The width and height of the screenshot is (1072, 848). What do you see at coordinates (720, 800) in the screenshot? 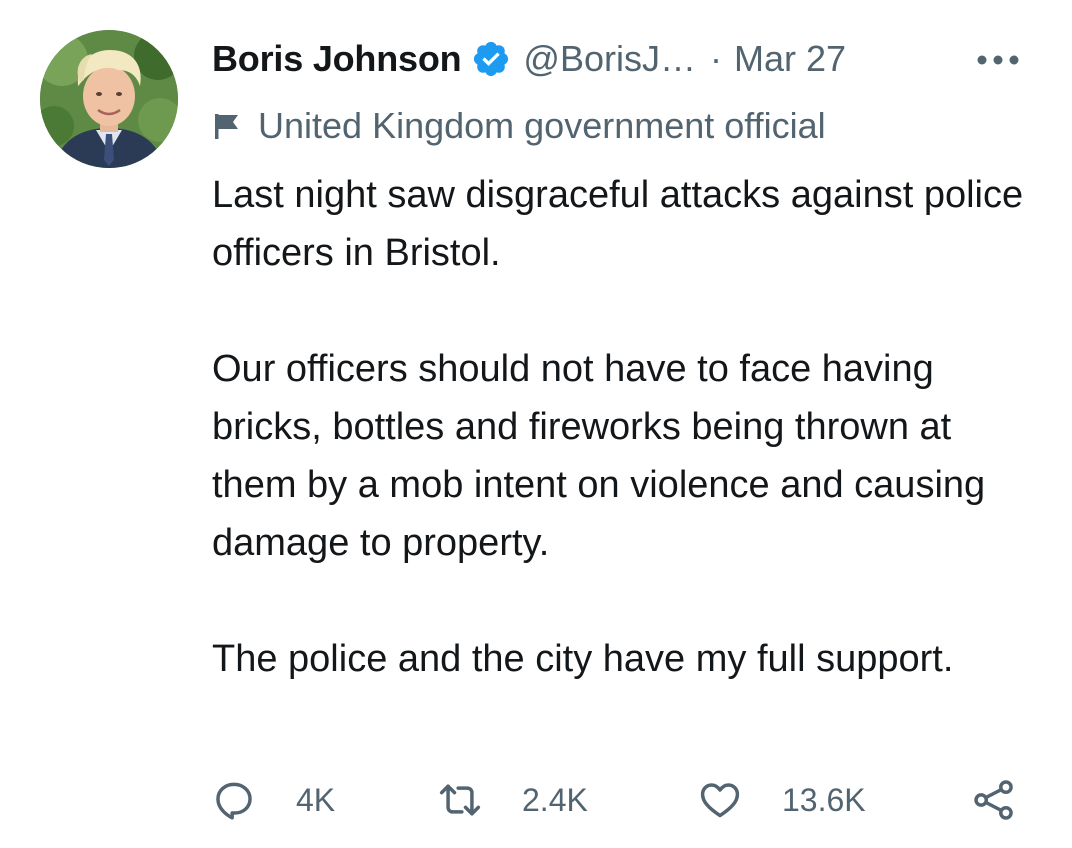
I see `heart-icon` at bounding box center [720, 800].